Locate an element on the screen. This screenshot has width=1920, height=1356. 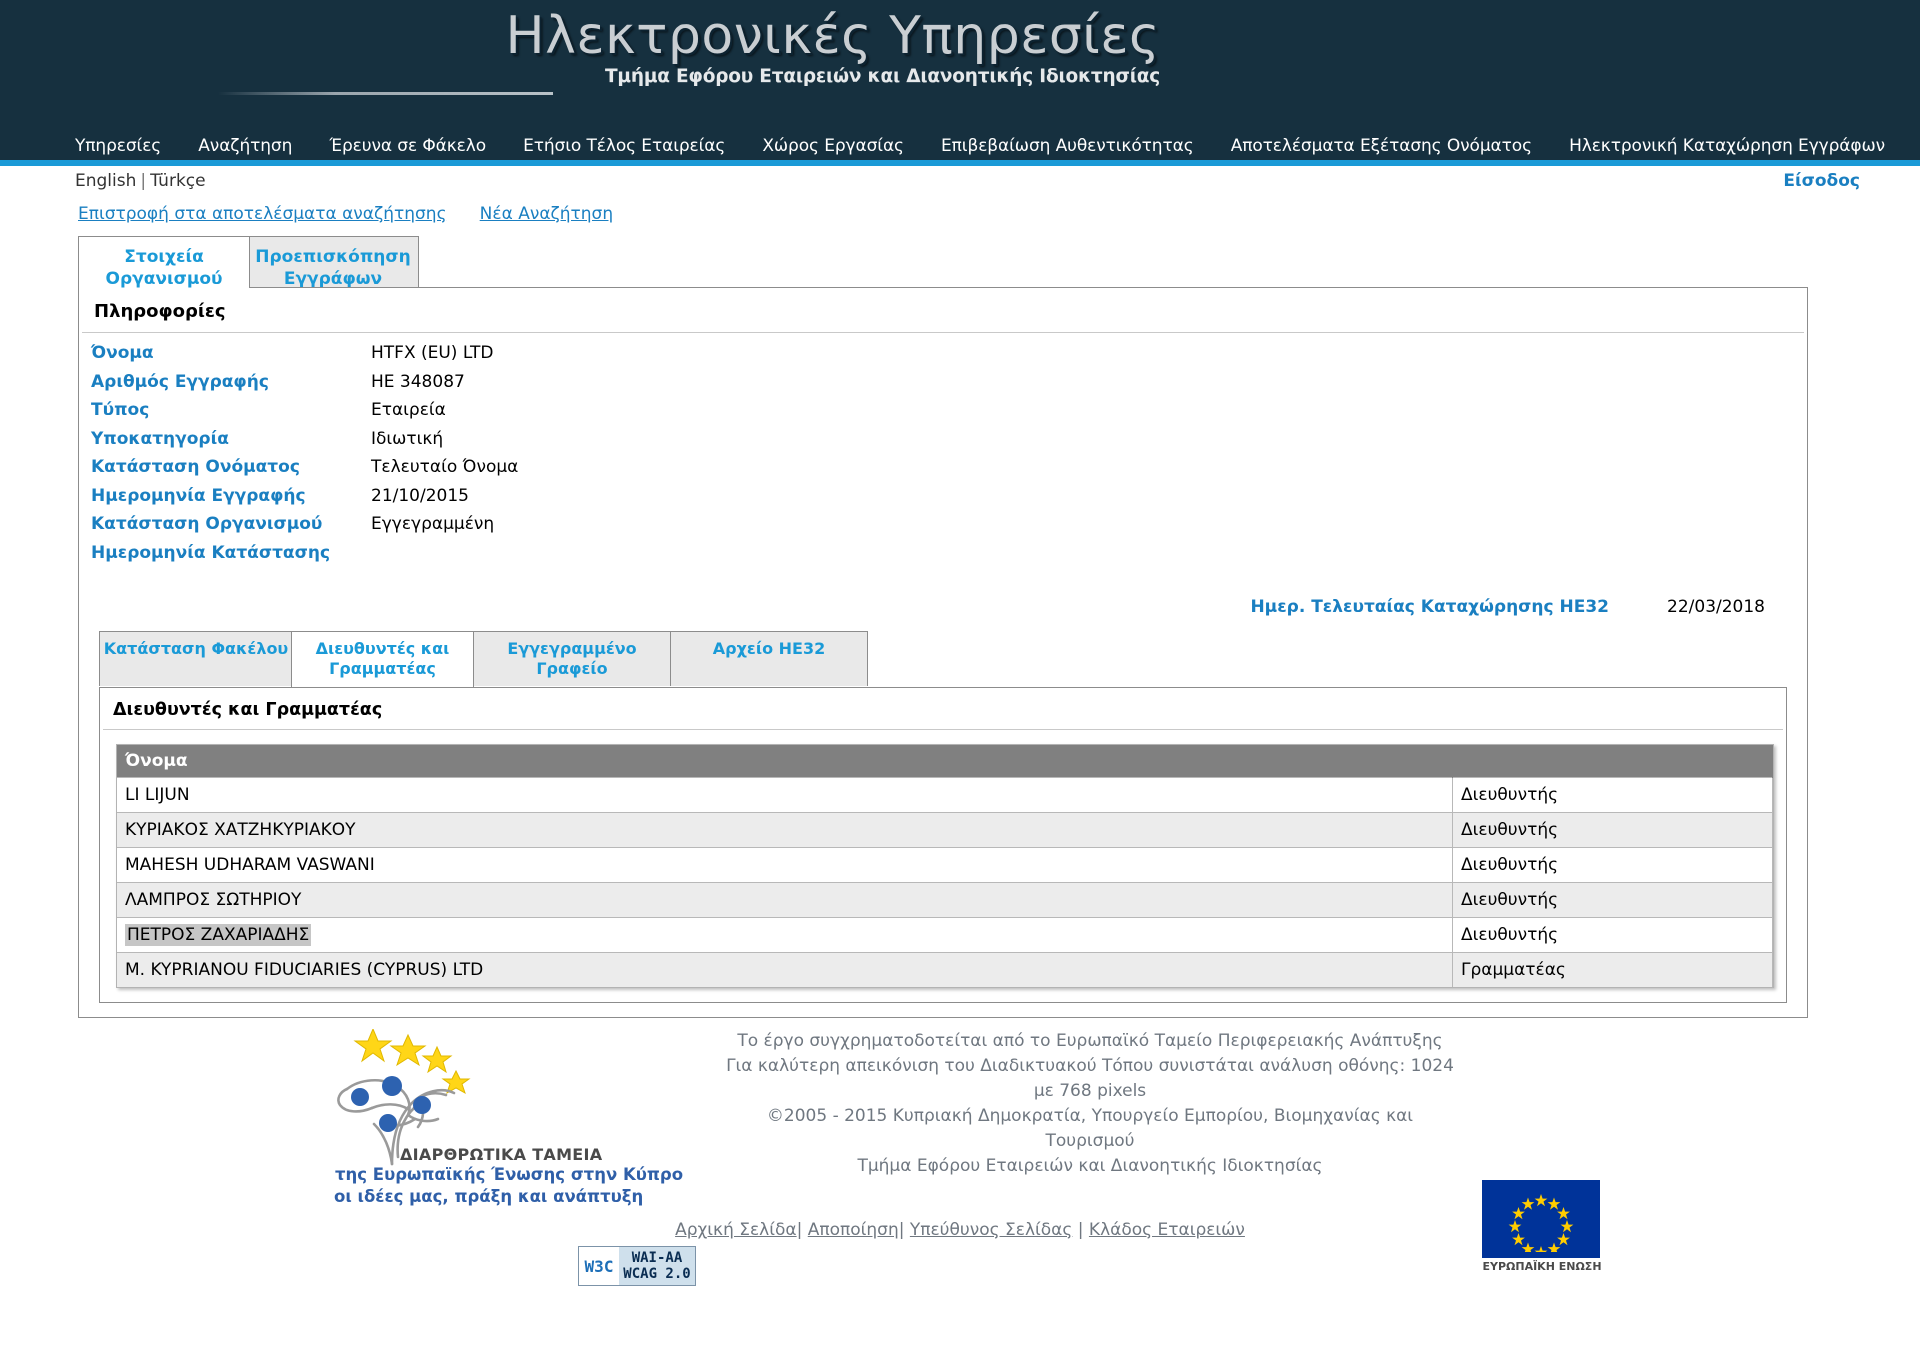
nav-item-ypiresies: Υπηρεσίες is located at coordinates (118, 146).